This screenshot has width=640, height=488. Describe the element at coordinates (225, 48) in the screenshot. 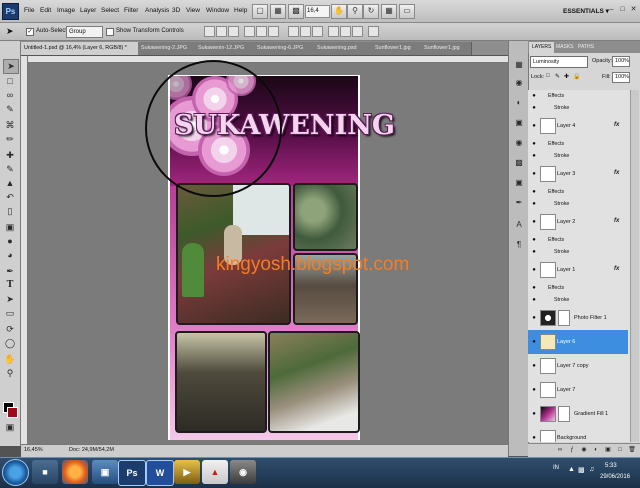

I see `tab-sukawenin-12: Sukawenin-12.JPG` at that location.